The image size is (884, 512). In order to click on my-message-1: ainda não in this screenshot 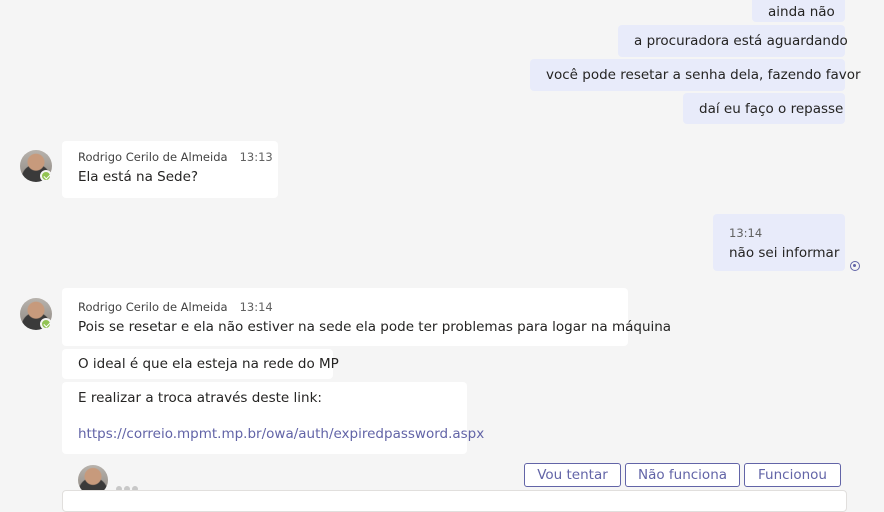, I will do `click(798, 11)`.